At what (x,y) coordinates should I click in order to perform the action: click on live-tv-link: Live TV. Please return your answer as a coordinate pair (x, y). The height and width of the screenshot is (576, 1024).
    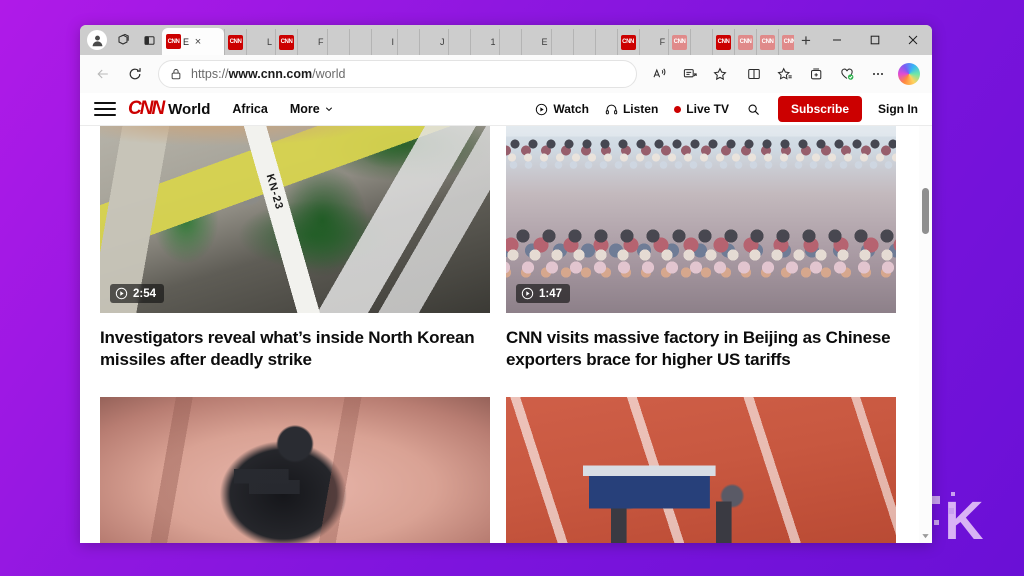
    Looking at the image, I should click on (701, 109).